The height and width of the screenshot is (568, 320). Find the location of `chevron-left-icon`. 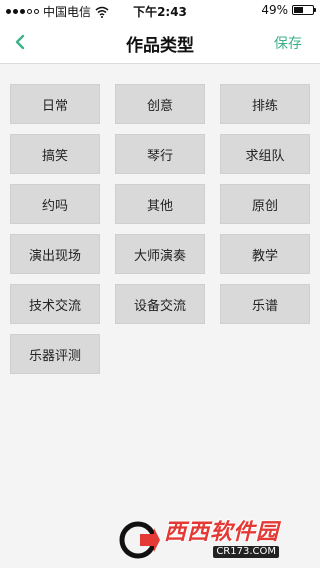

chevron-left-icon is located at coordinates (20, 42).